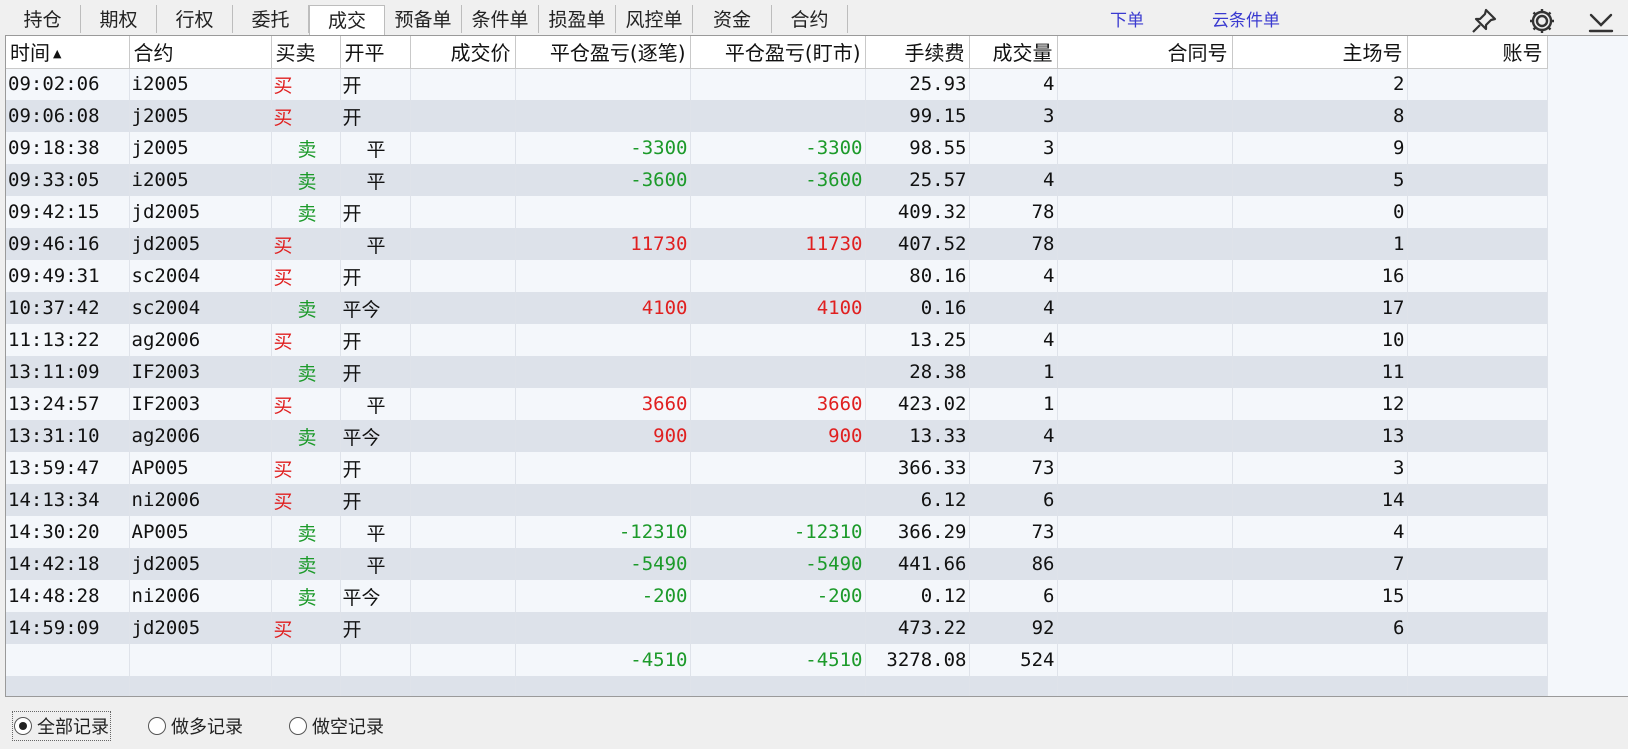 This screenshot has width=1628, height=749. What do you see at coordinates (777, 532) in the screenshot?
I see `table-row: 14:30:20 AP005 卖平 -12310 -12310 366.29 73 4` at bounding box center [777, 532].